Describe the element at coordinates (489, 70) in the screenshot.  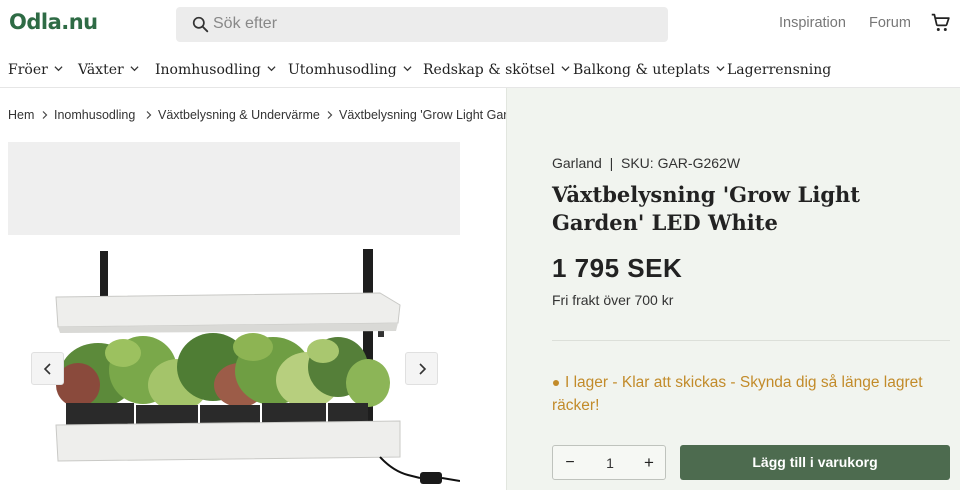
I see `nav-item-label: Redskap & skötsel` at that location.